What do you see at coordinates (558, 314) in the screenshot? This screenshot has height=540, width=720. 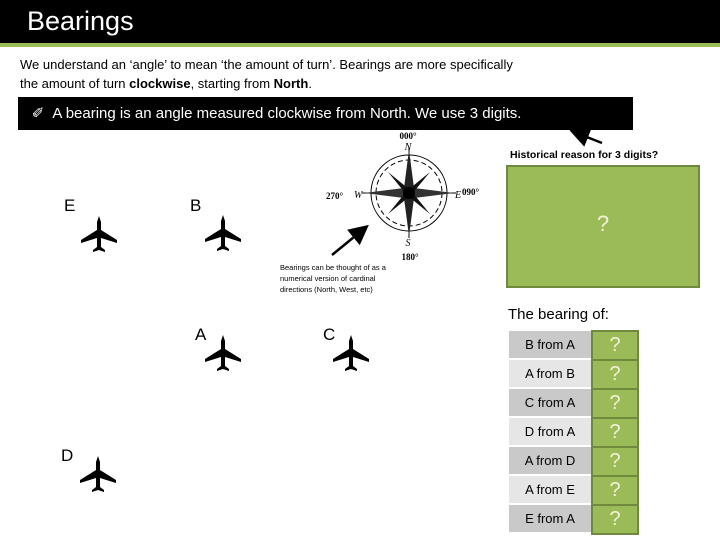 I see `bearing-table-title: The bearing of:` at bounding box center [558, 314].